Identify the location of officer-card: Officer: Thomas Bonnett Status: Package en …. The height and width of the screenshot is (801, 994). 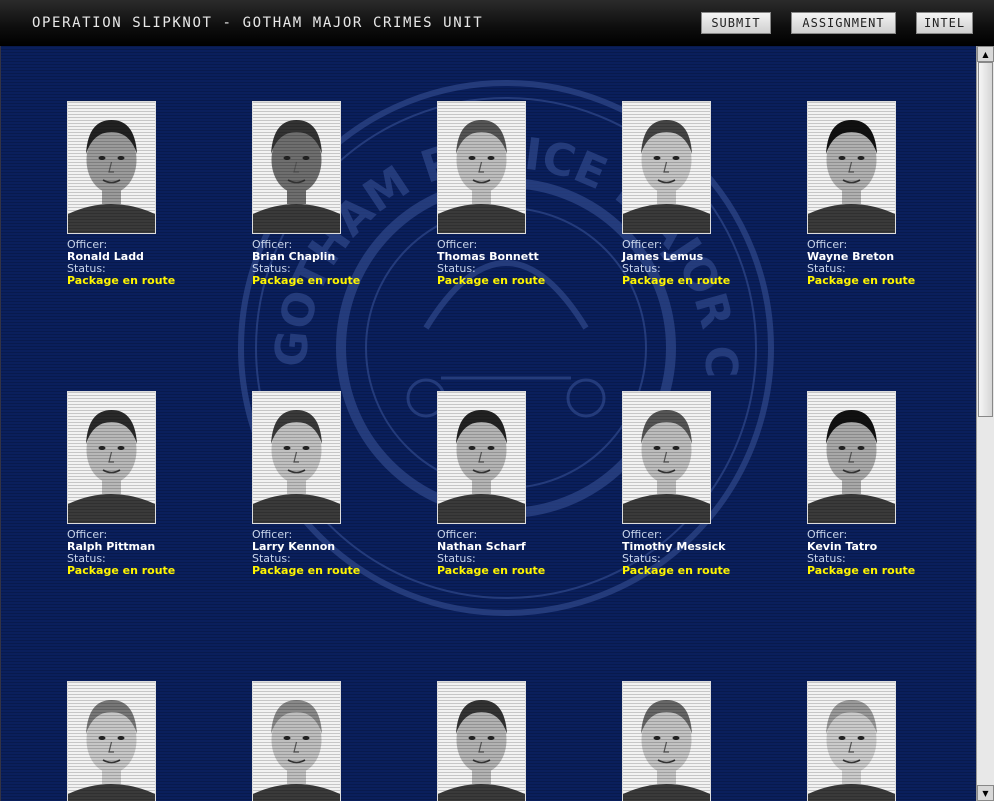
(517, 194).